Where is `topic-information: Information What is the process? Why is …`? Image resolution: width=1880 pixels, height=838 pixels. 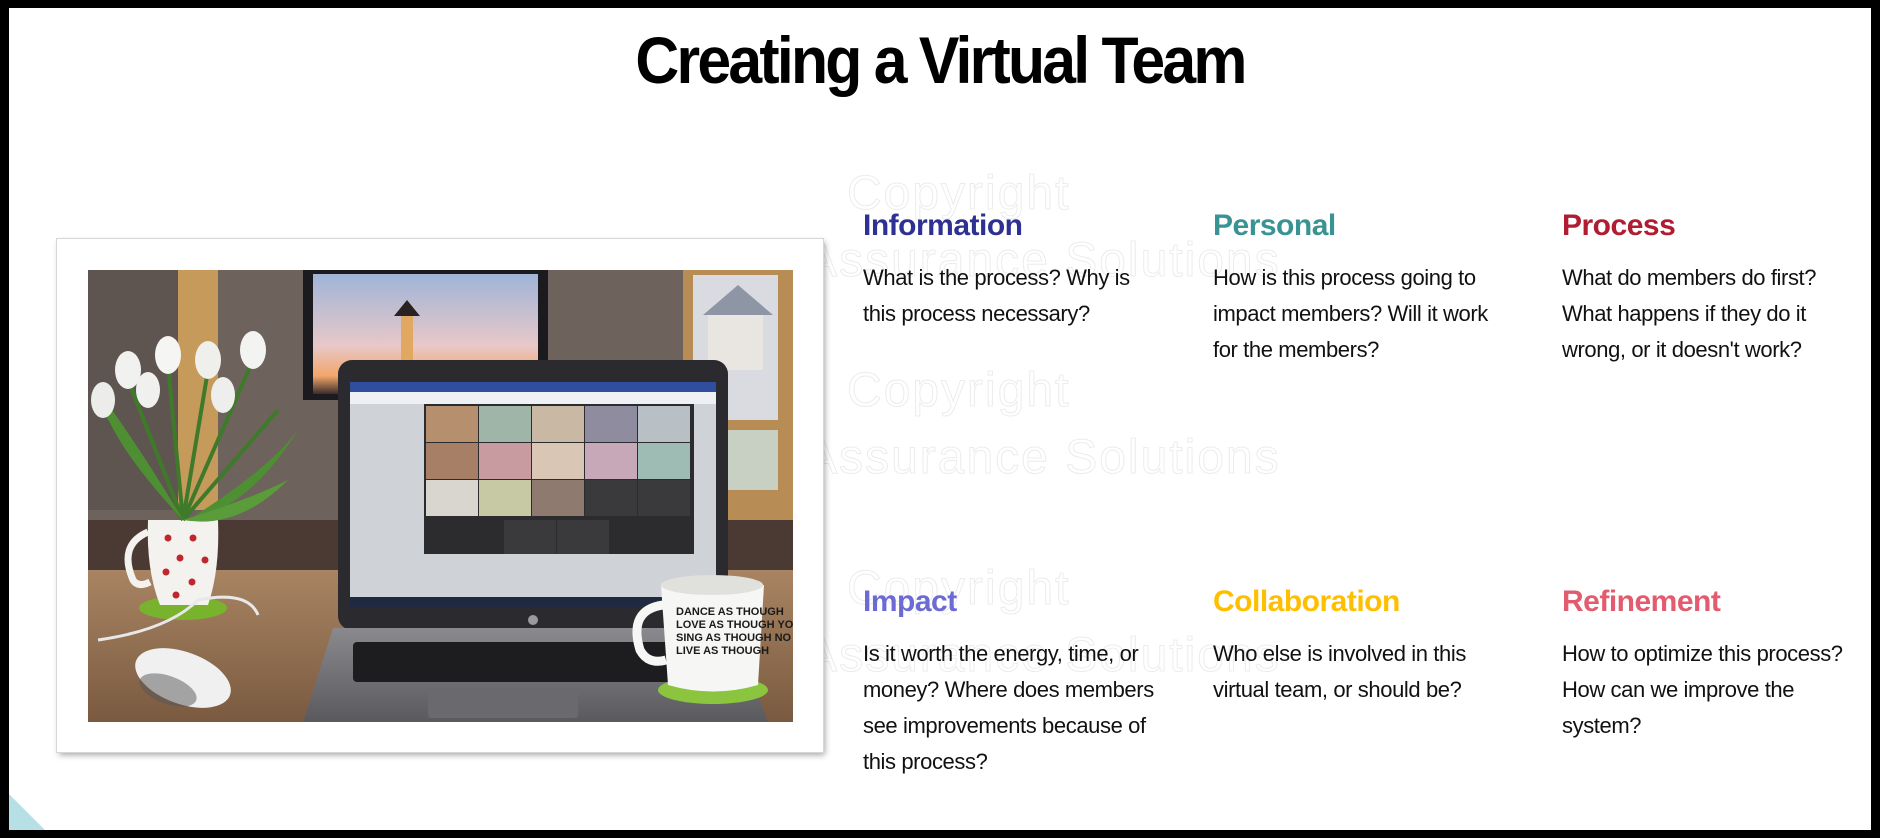 topic-information: Information What is the process? Why is … is located at coordinates (1013, 270).